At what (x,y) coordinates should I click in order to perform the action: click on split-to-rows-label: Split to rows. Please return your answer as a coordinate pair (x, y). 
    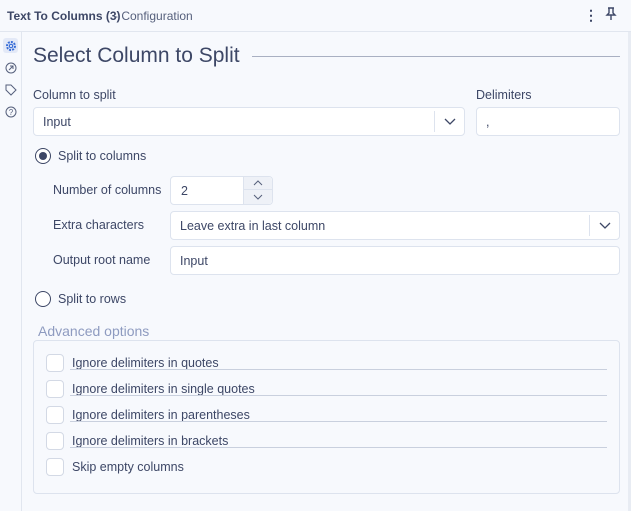
    Looking at the image, I should click on (92, 299).